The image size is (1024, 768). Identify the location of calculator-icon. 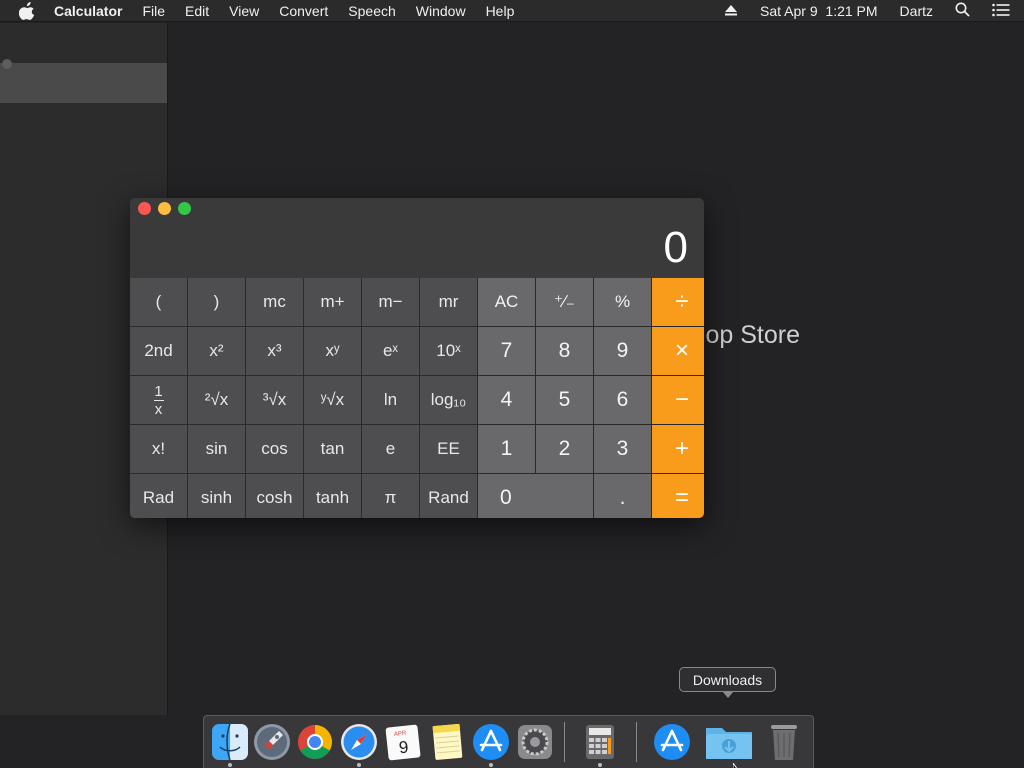
(600, 742).